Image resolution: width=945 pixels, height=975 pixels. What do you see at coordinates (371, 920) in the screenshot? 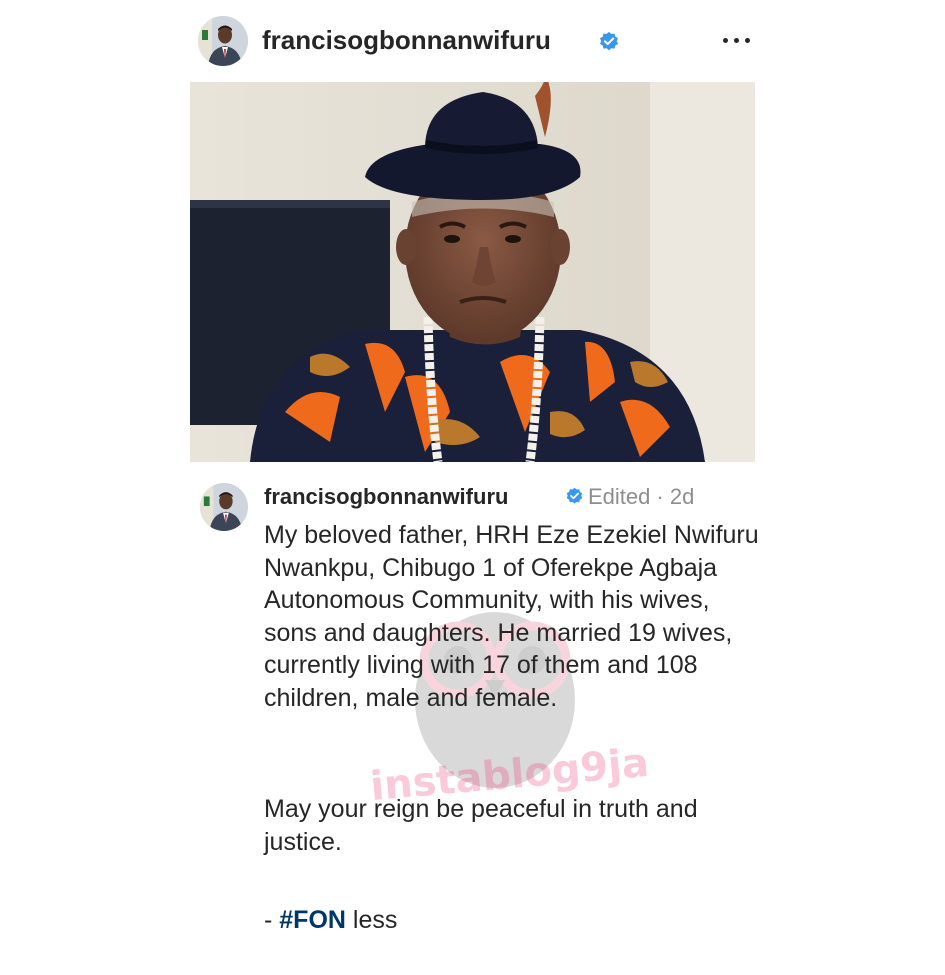
I see `less-link: less` at bounding box center [371, 920].